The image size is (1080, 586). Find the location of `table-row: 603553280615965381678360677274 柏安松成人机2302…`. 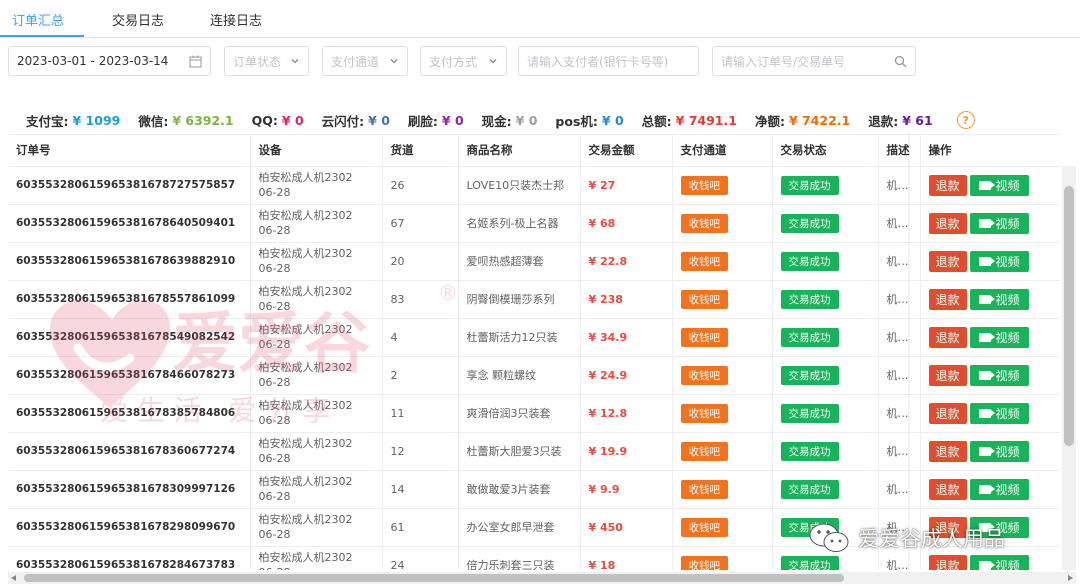

table-row: 603553280615965381678360677274 柏安松成人机2302… is located at coordinates (534, 451).